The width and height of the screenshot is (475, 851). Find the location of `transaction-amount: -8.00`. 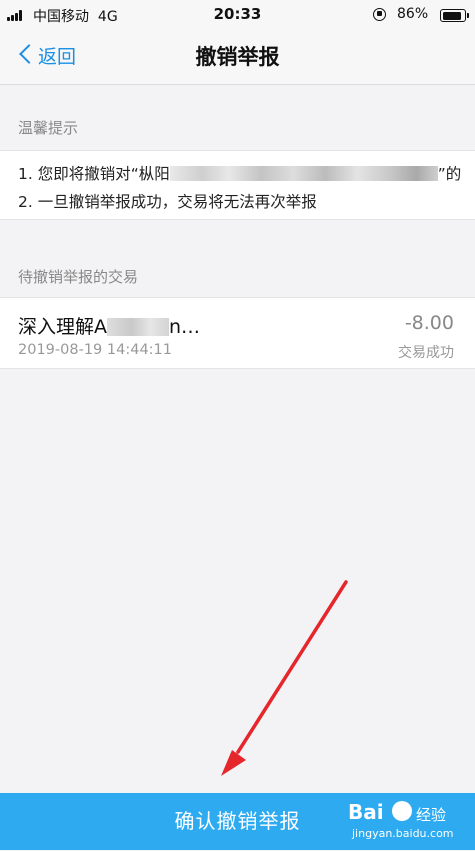

transaction-amount: -8.00 is located at coordinates (429, 323).